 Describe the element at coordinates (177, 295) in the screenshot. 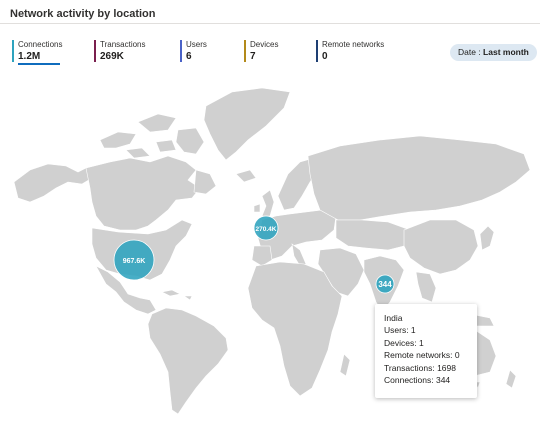

I see `land-caribbean` at that location.